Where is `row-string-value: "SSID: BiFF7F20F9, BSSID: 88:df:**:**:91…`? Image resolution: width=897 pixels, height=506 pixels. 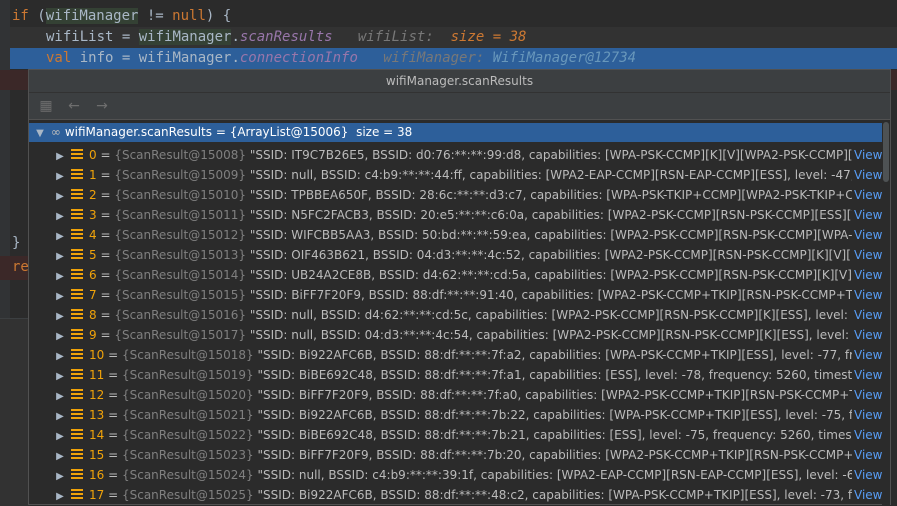
row-string-value: "SSID: BiFF7F20F9, BSSID: 88:df:**:**:91… is located at coordinates (565, 295).